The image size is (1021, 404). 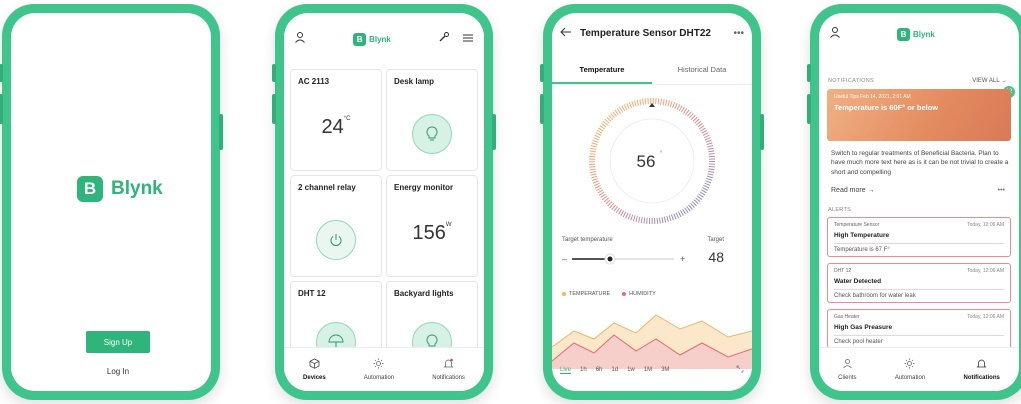 What do you see at coordinates (716, 257) in the screenshot?
I see `target-value: 48` at bounding box center [716, 257].